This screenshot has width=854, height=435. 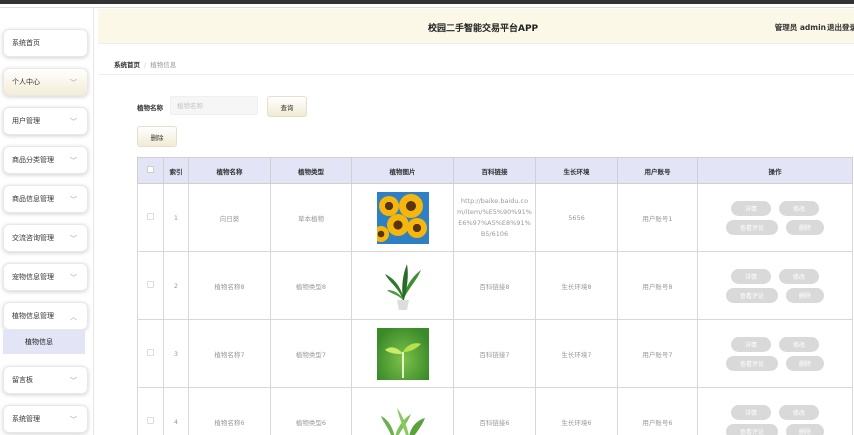 I want to click on sidebar-item-user-management: 用户管理 ﹀, so click(x=45, y=121).